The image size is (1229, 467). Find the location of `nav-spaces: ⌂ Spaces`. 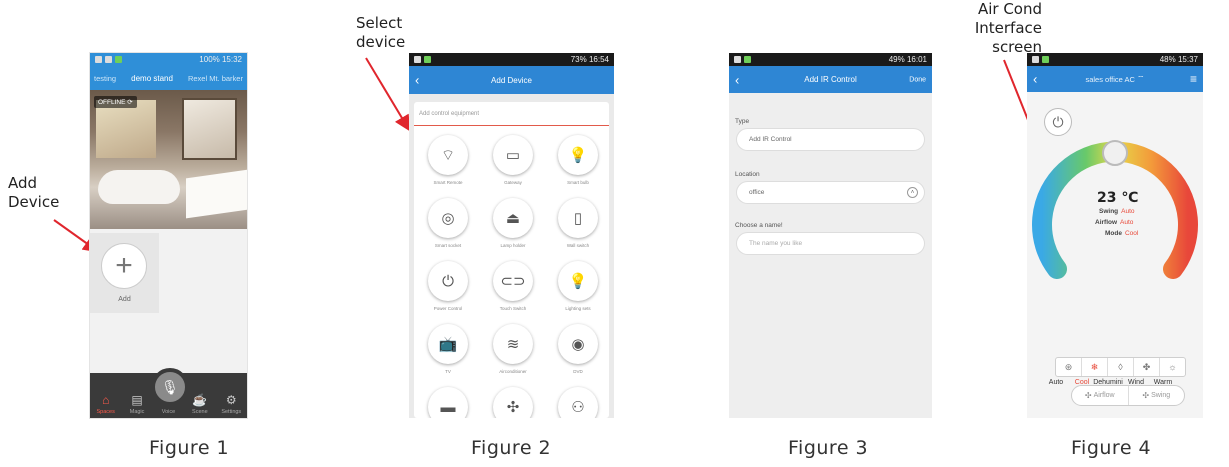

nav-spaces: ⌂ Spaces is located at coordinates (106, 404).